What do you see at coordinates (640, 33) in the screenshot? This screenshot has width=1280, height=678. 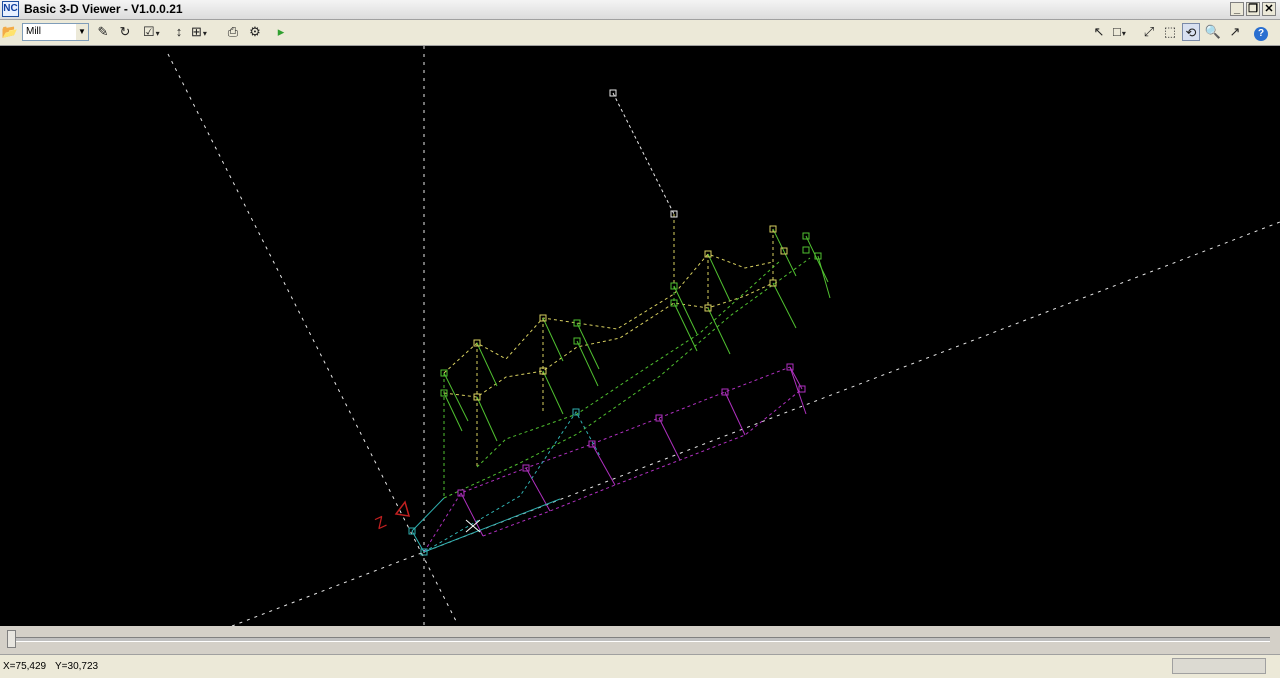 I see `toolbar: 📂 Mill ▼ ✎ ↻ ☑ ↕ ⊞ ⎙ ⚙ ▸ ↖ □ ⤢ ⬚ ⟲ 🔍 ↗ ?` at bounding box center [640, 33].